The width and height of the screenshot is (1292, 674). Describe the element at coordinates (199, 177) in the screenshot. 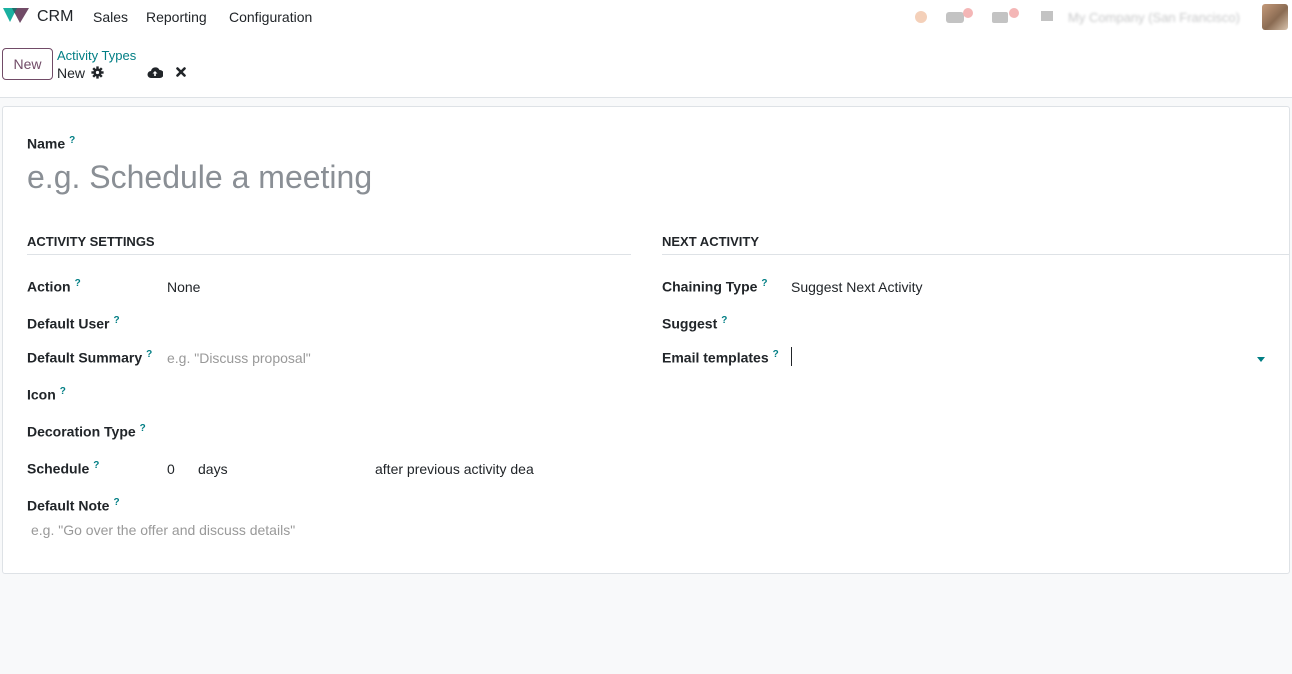

I see `name-input: e.g. Schedule a meeting` at that location.